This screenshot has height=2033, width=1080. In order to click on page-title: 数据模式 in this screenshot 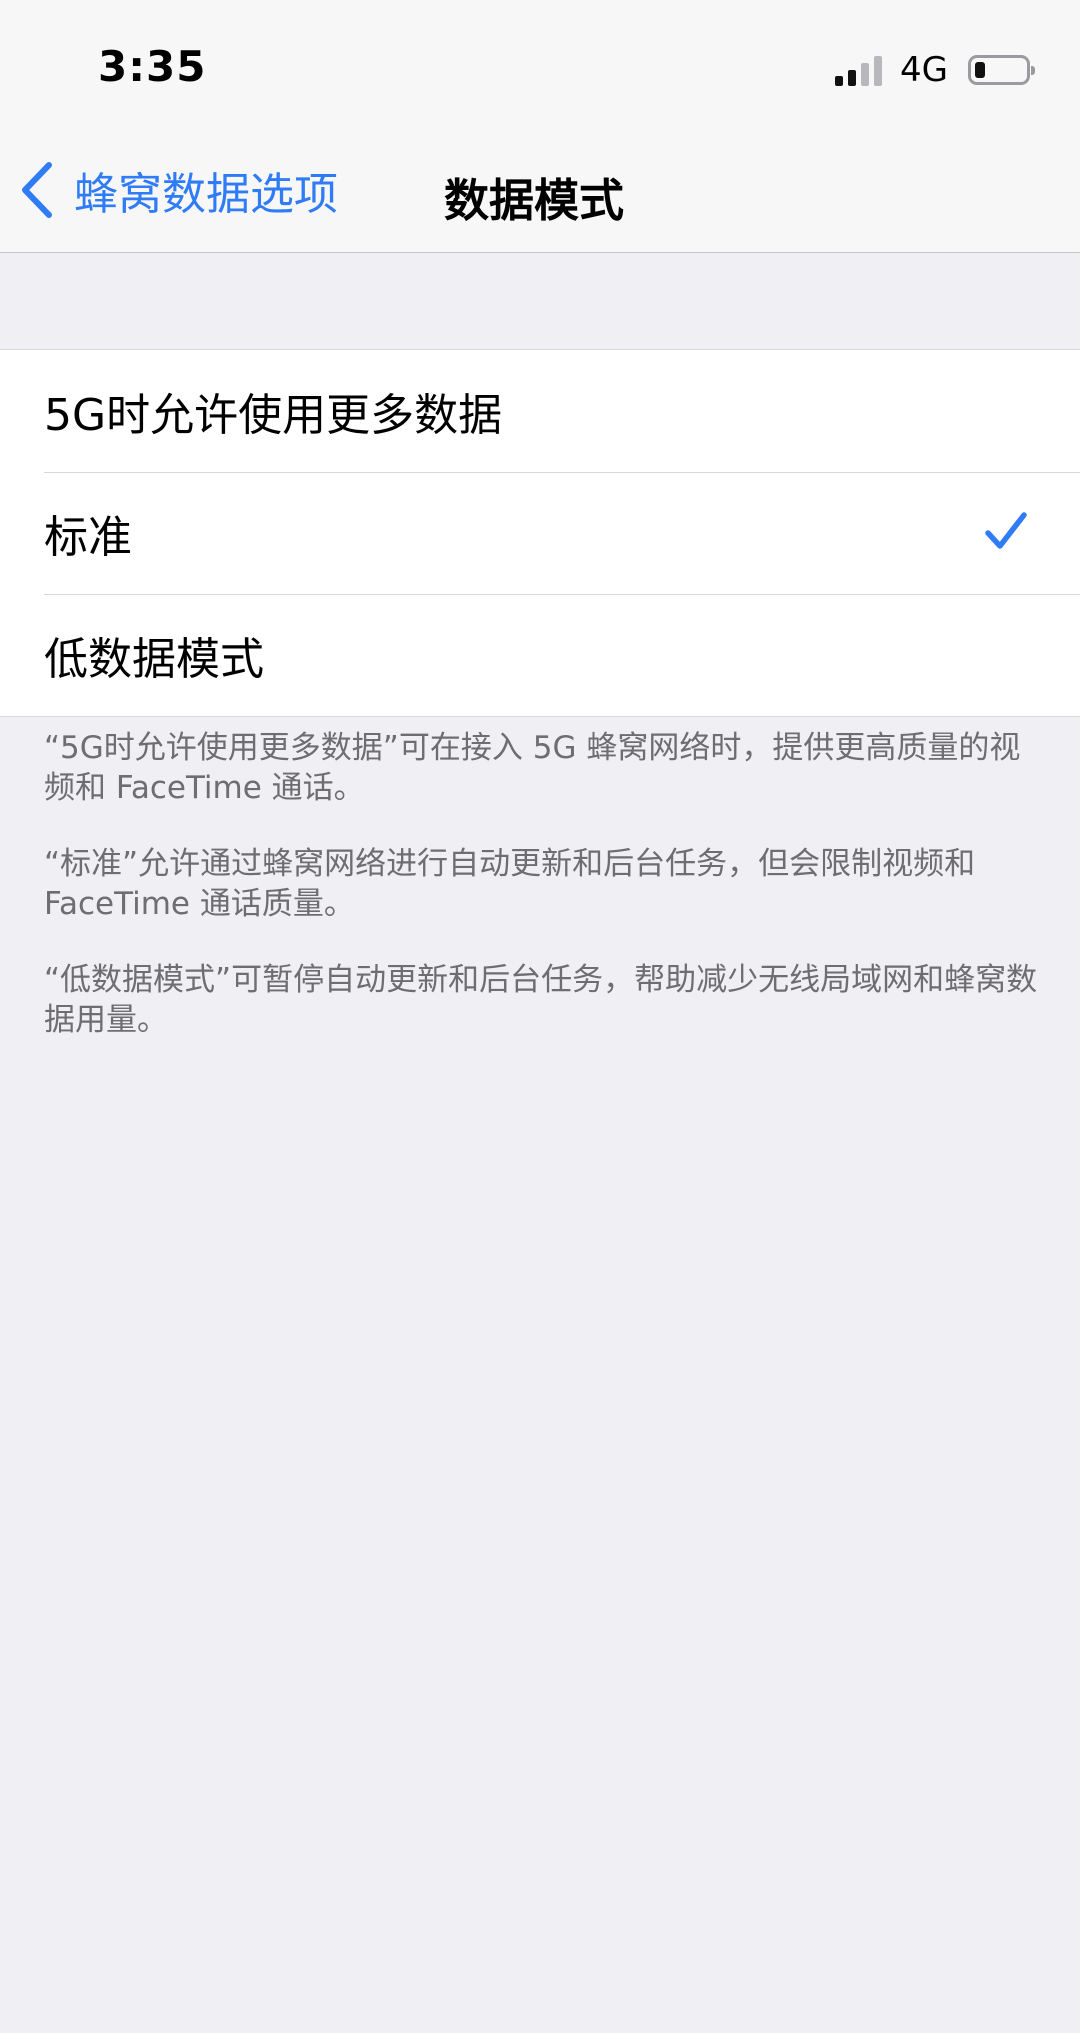, I will do `click(534, 200)`.